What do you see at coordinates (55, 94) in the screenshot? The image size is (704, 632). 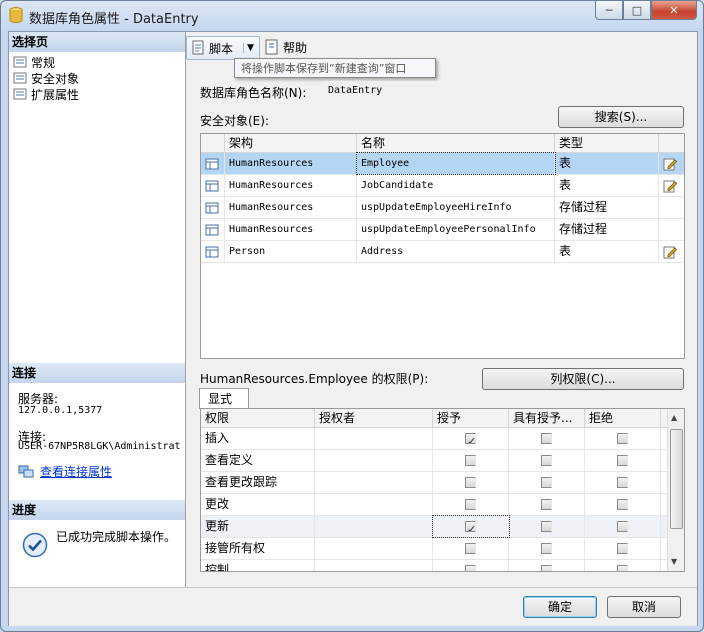 I see `nav-item-label: 扩展属性` at bounding box center [55, 94].